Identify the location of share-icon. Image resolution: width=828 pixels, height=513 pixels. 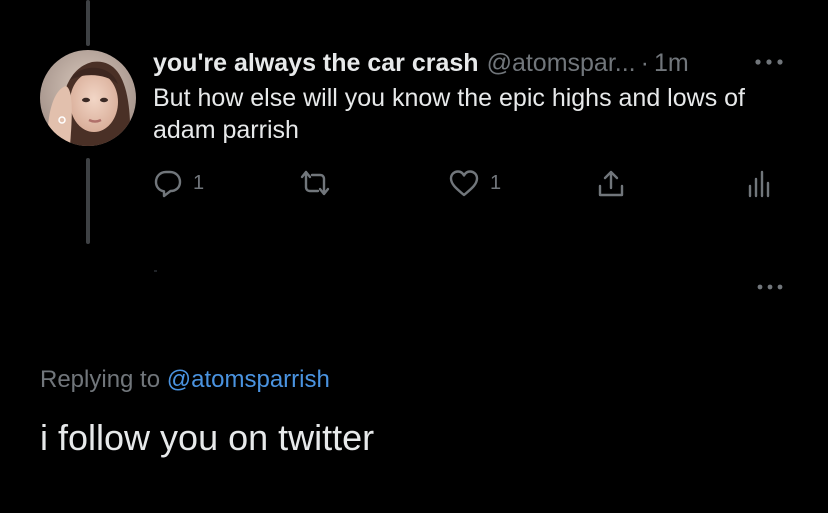
(611, 183).